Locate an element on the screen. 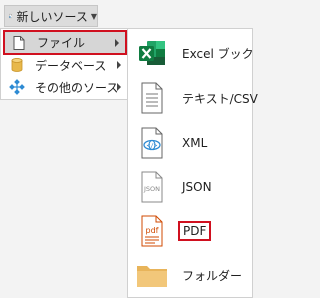  menu-item-xml: </> XML is located at coordinates (190, 143).